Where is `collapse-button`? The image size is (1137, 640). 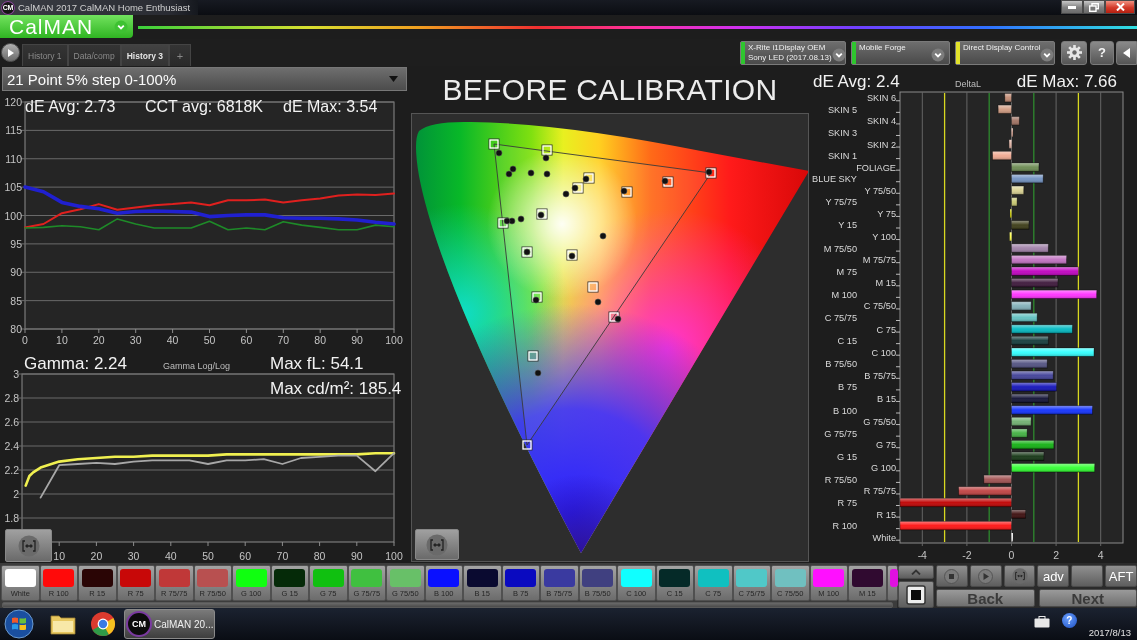
collapse-button is located at coordinates (1126, 52).